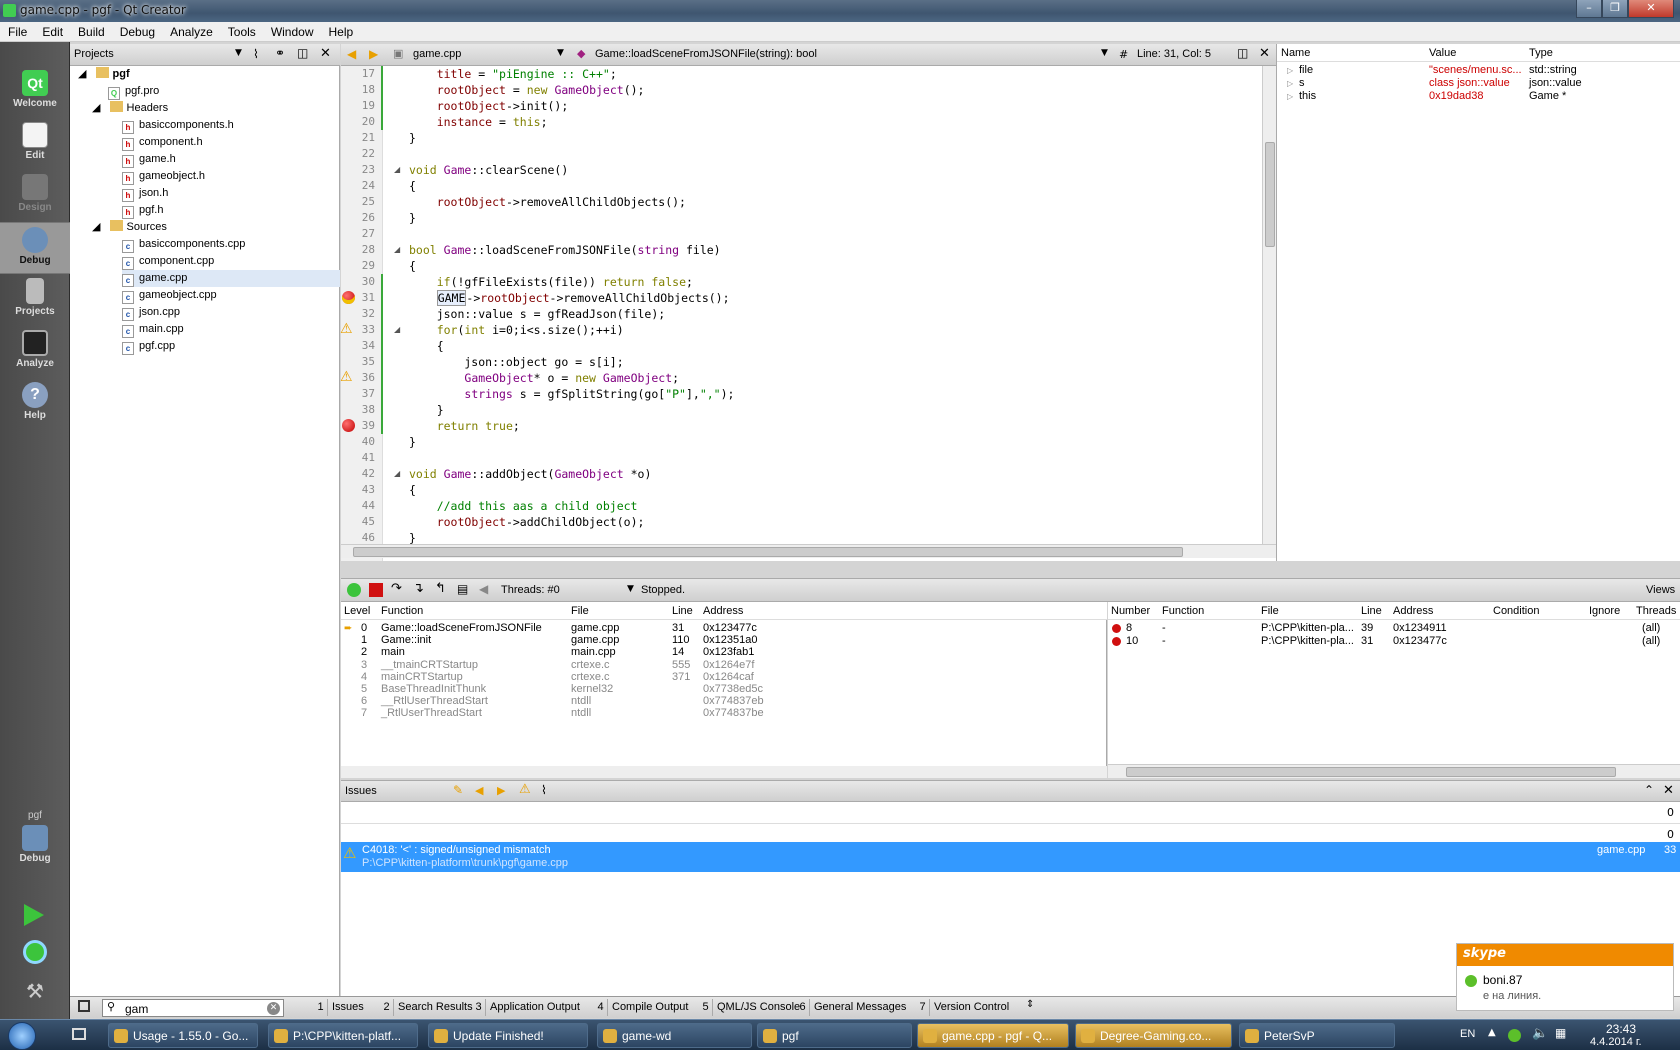 The height and width of the screenshot is (1050, 1680). Describe the element at coordinates (35, 196) in the screenshot. I see `mode-design: Design` at that location.